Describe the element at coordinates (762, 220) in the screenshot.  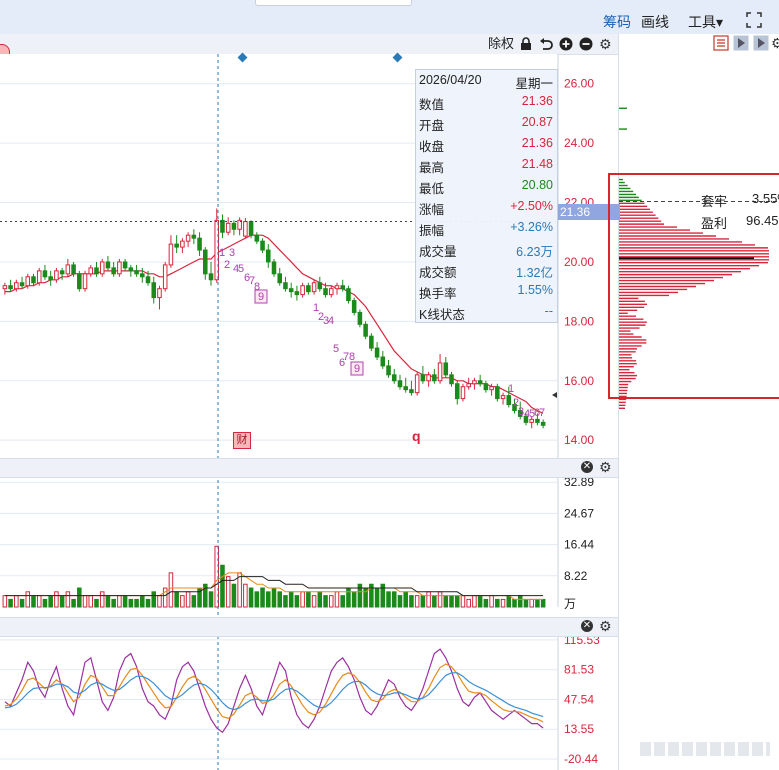
I see `profit-value: 96.45%` at that location.